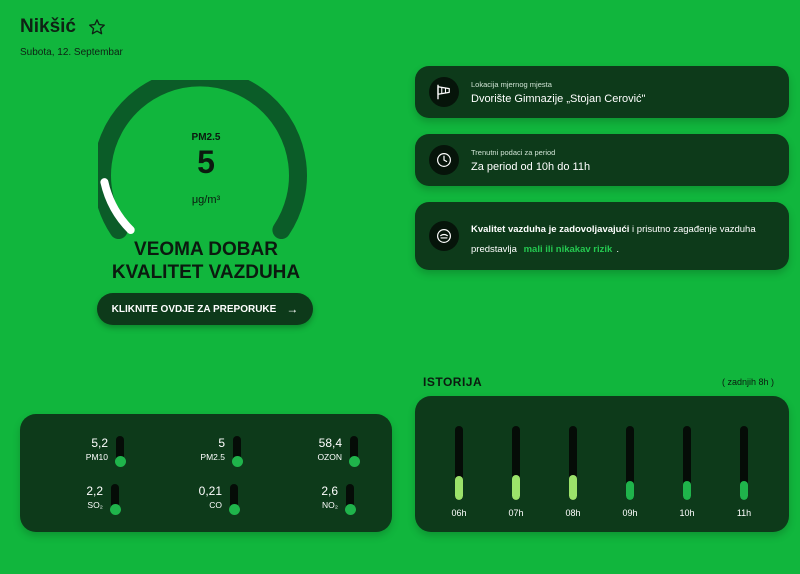  What do you see at coordinates (315, 502) in the screenshot?
I see `pollutant-no2: 2,6 NO₂` at bounding box center [315, 502].